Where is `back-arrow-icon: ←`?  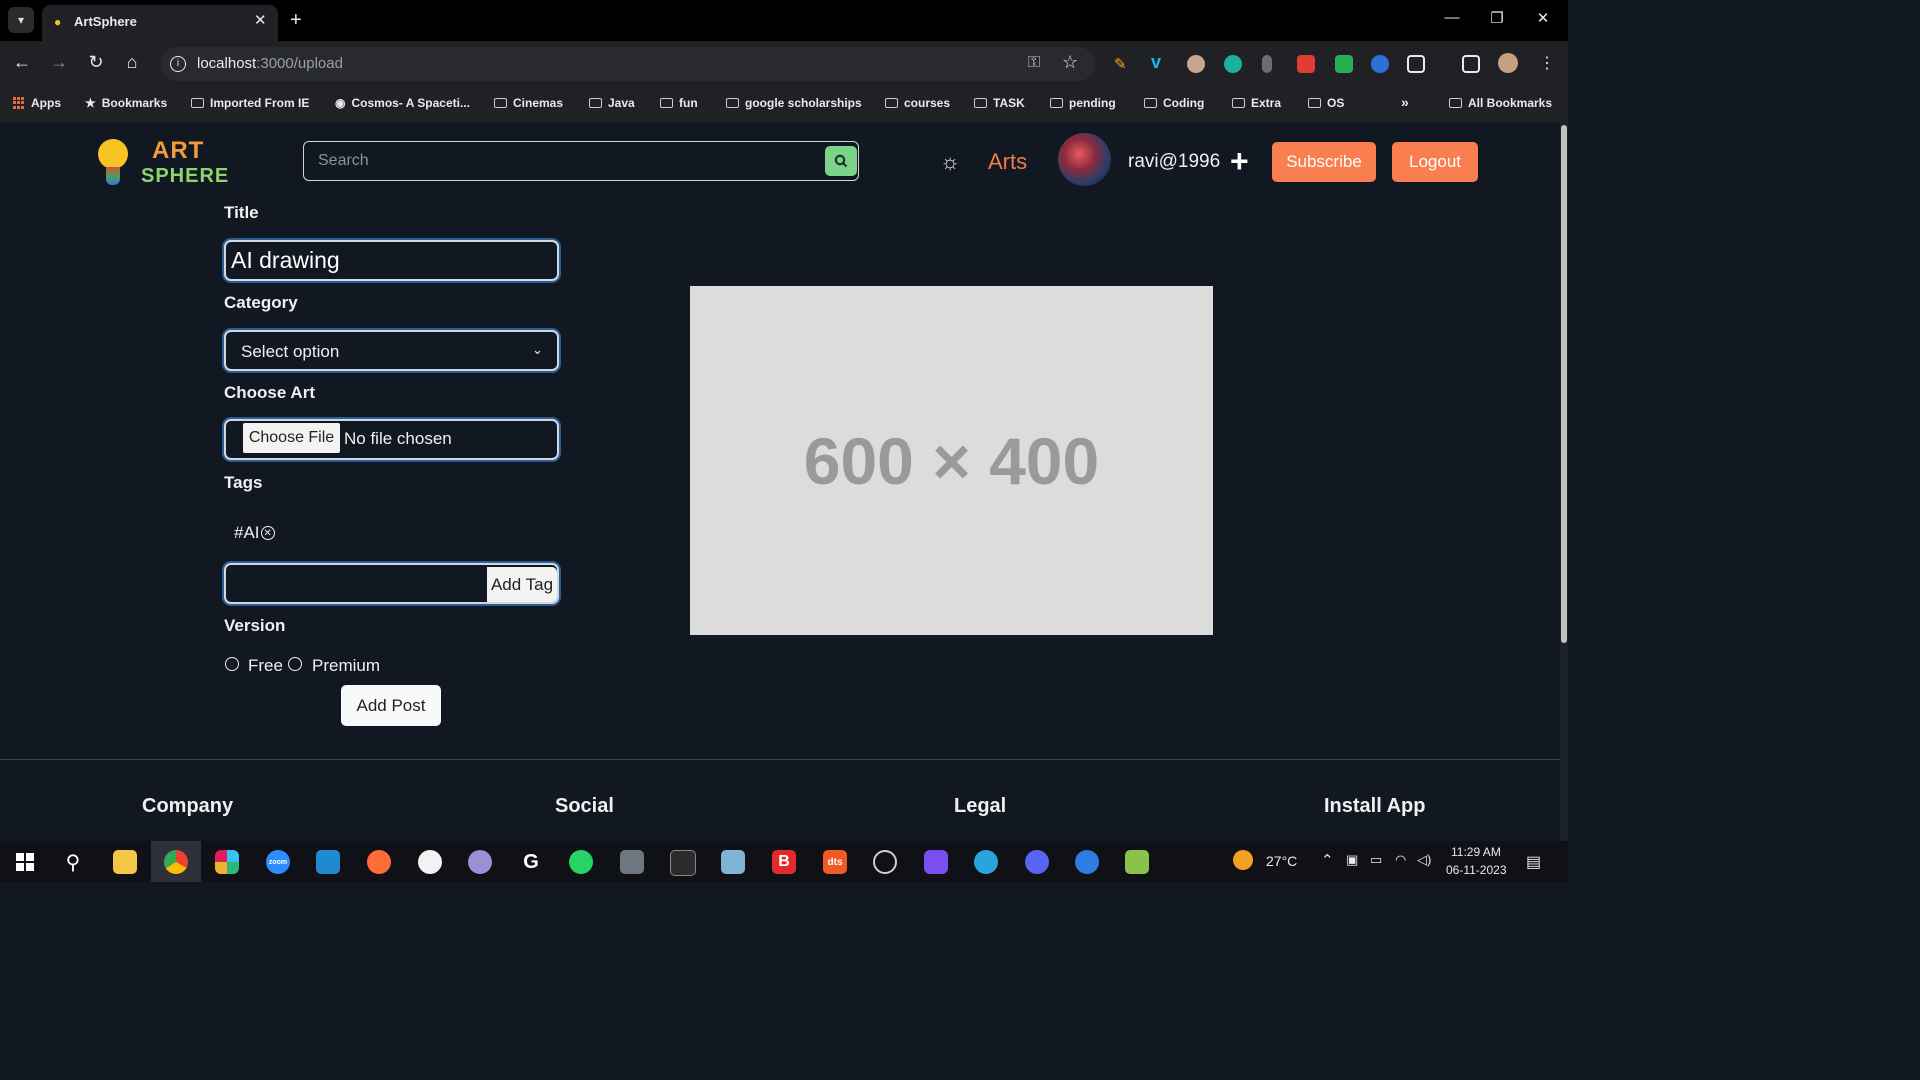 back-arrow-icon: ← is located at coordinates (22, 62).